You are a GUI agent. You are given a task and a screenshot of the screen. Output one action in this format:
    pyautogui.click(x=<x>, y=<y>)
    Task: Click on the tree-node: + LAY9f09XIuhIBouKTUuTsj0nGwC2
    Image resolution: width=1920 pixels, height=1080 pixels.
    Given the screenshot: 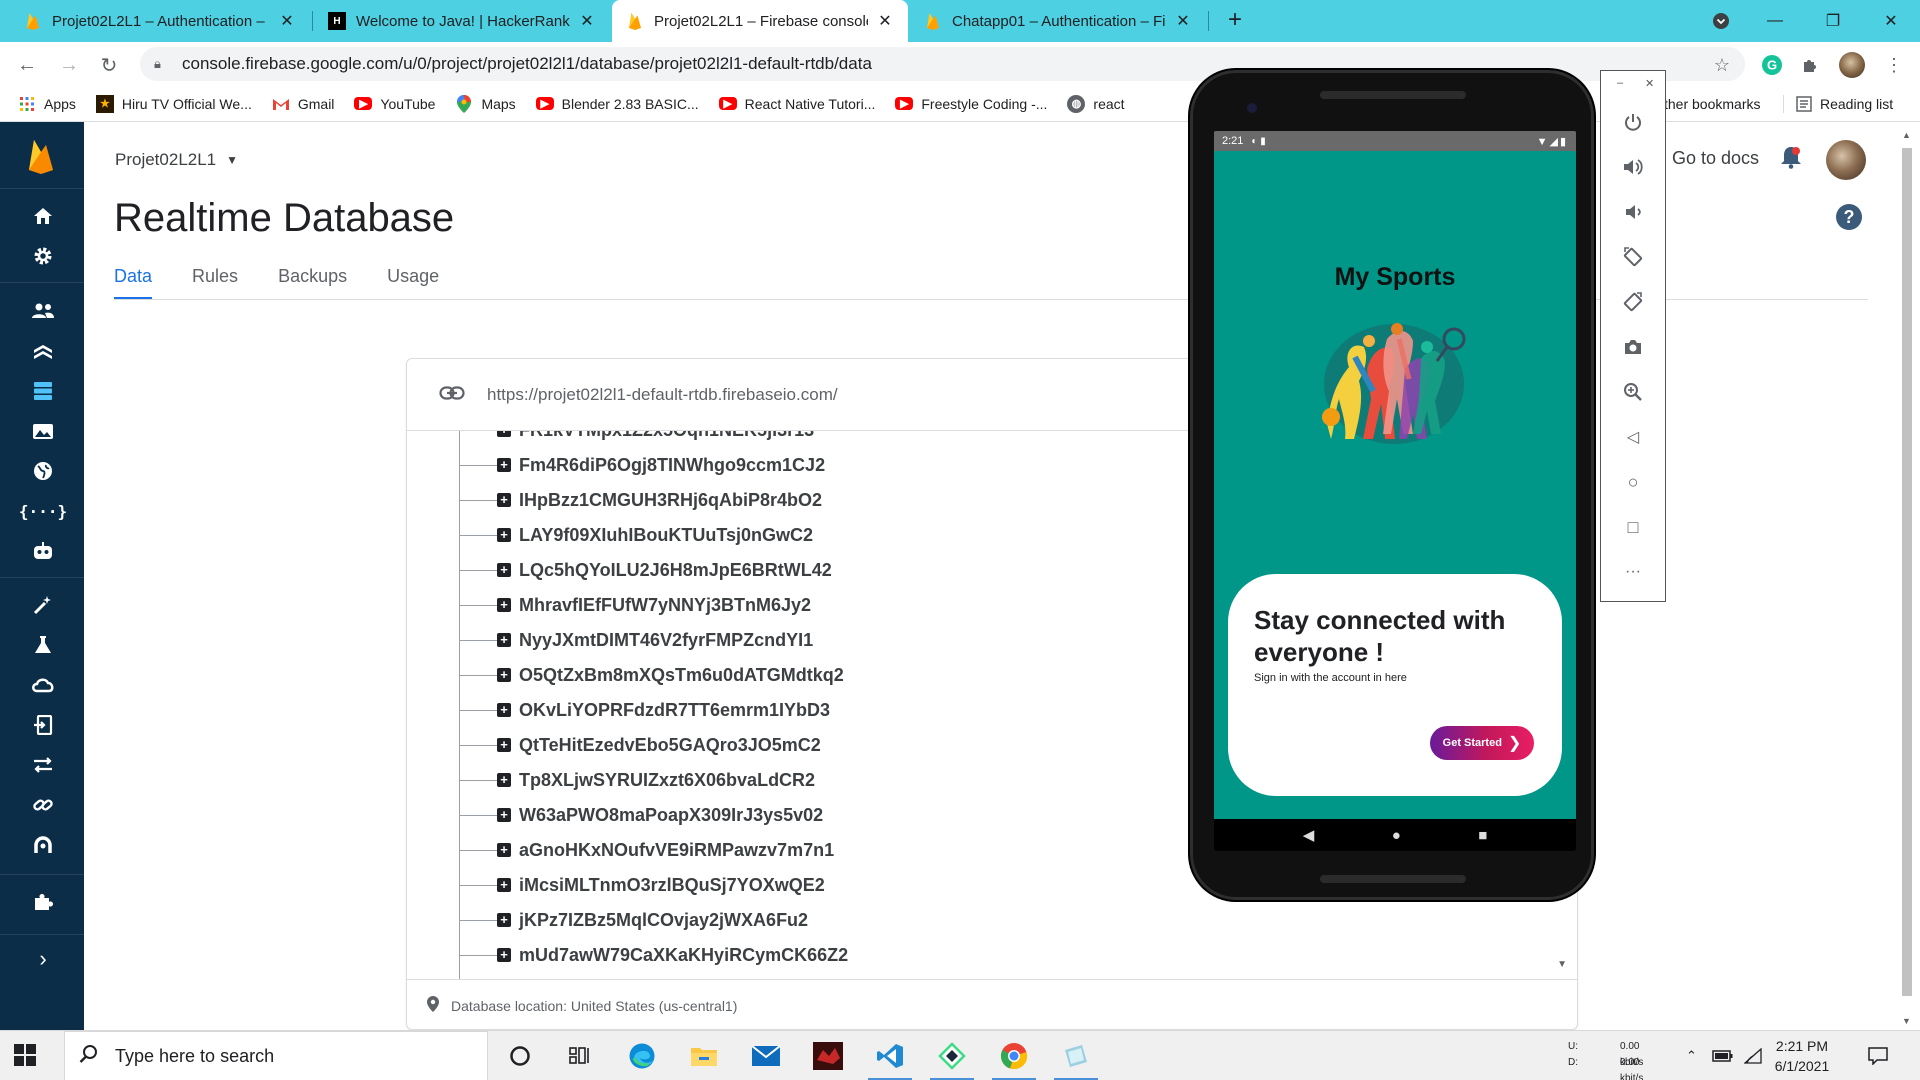 What is the action you would take?
    pyautogui.click(x=636, y=535)
    